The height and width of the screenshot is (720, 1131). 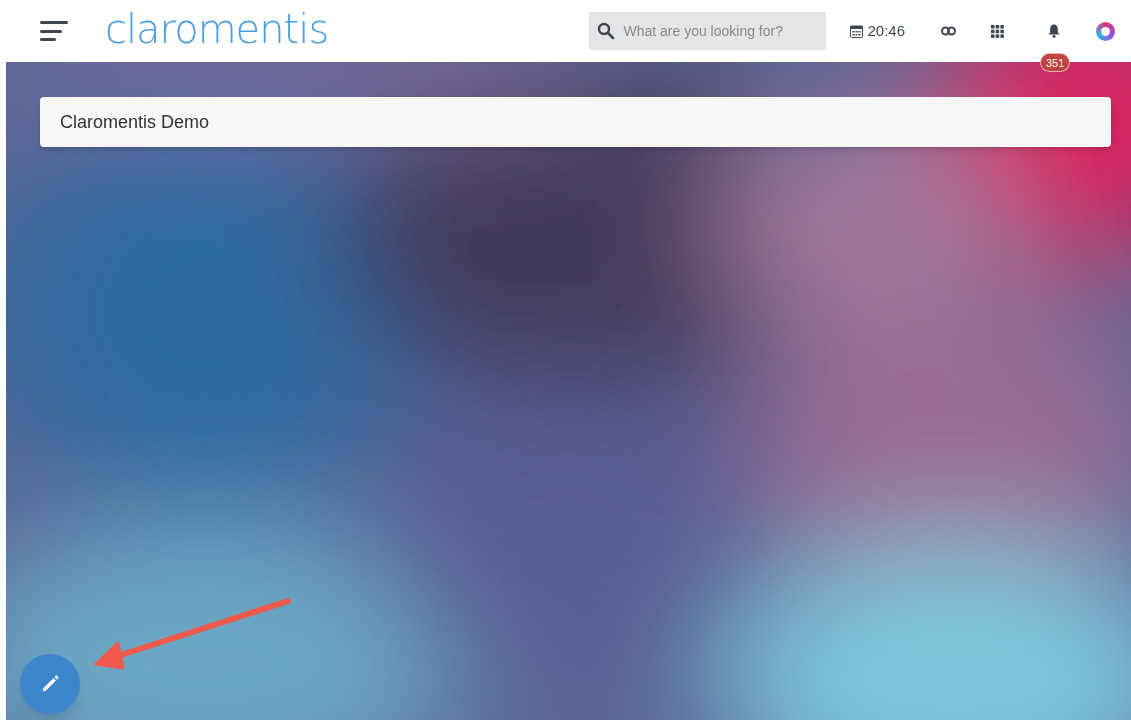 I want to click on calendar-icon, so click(x=857, y=31).